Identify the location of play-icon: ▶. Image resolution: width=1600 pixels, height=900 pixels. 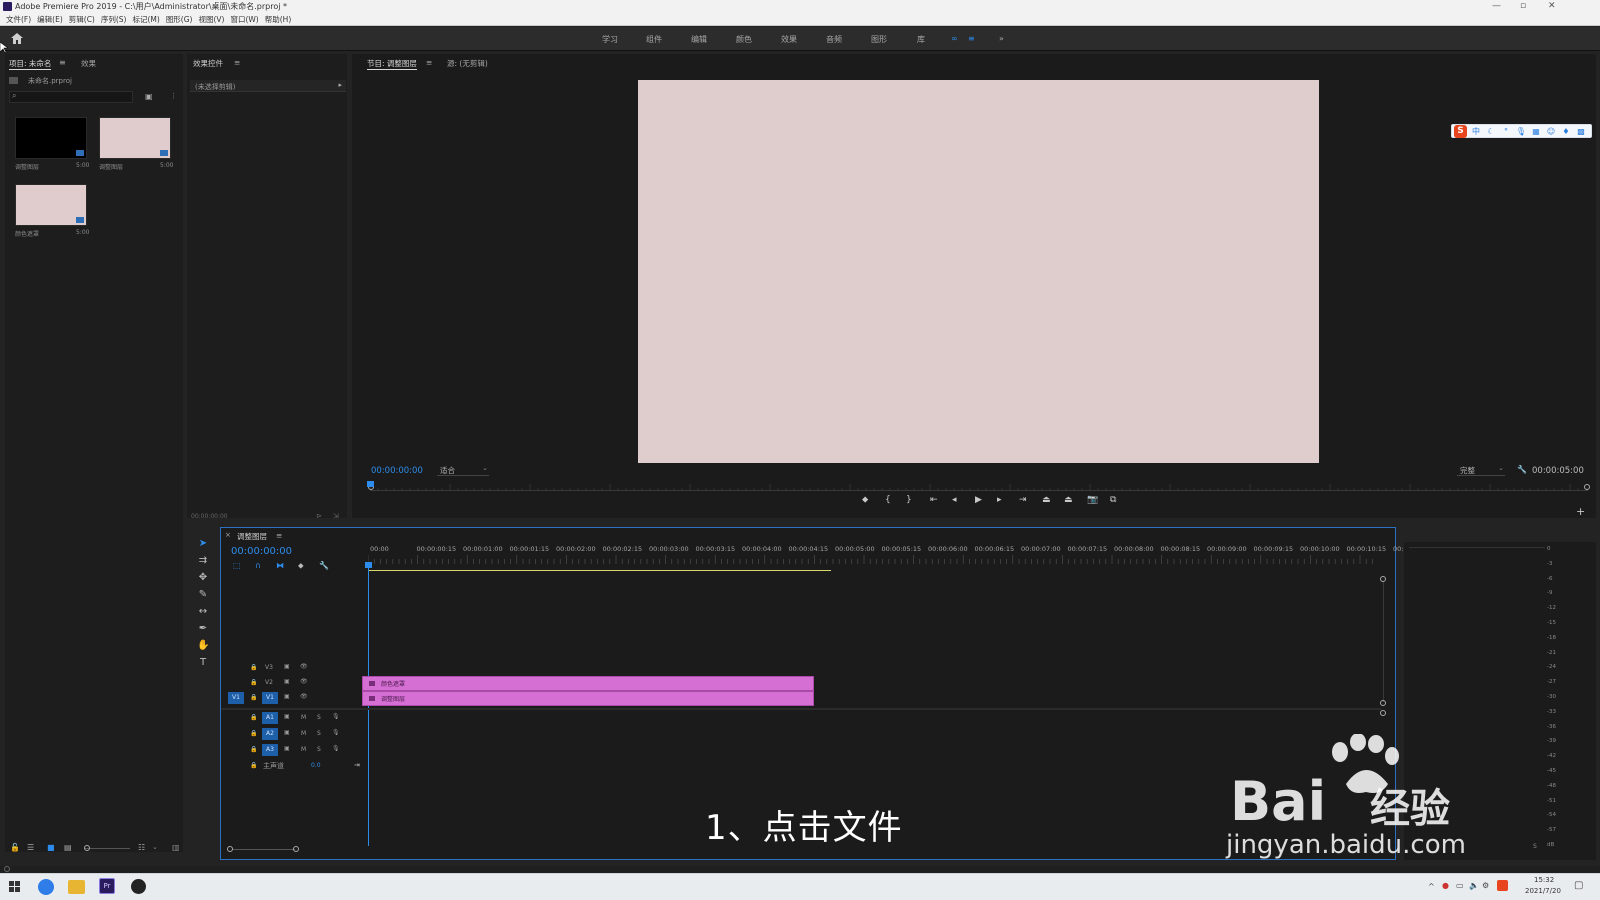
(978, 500).